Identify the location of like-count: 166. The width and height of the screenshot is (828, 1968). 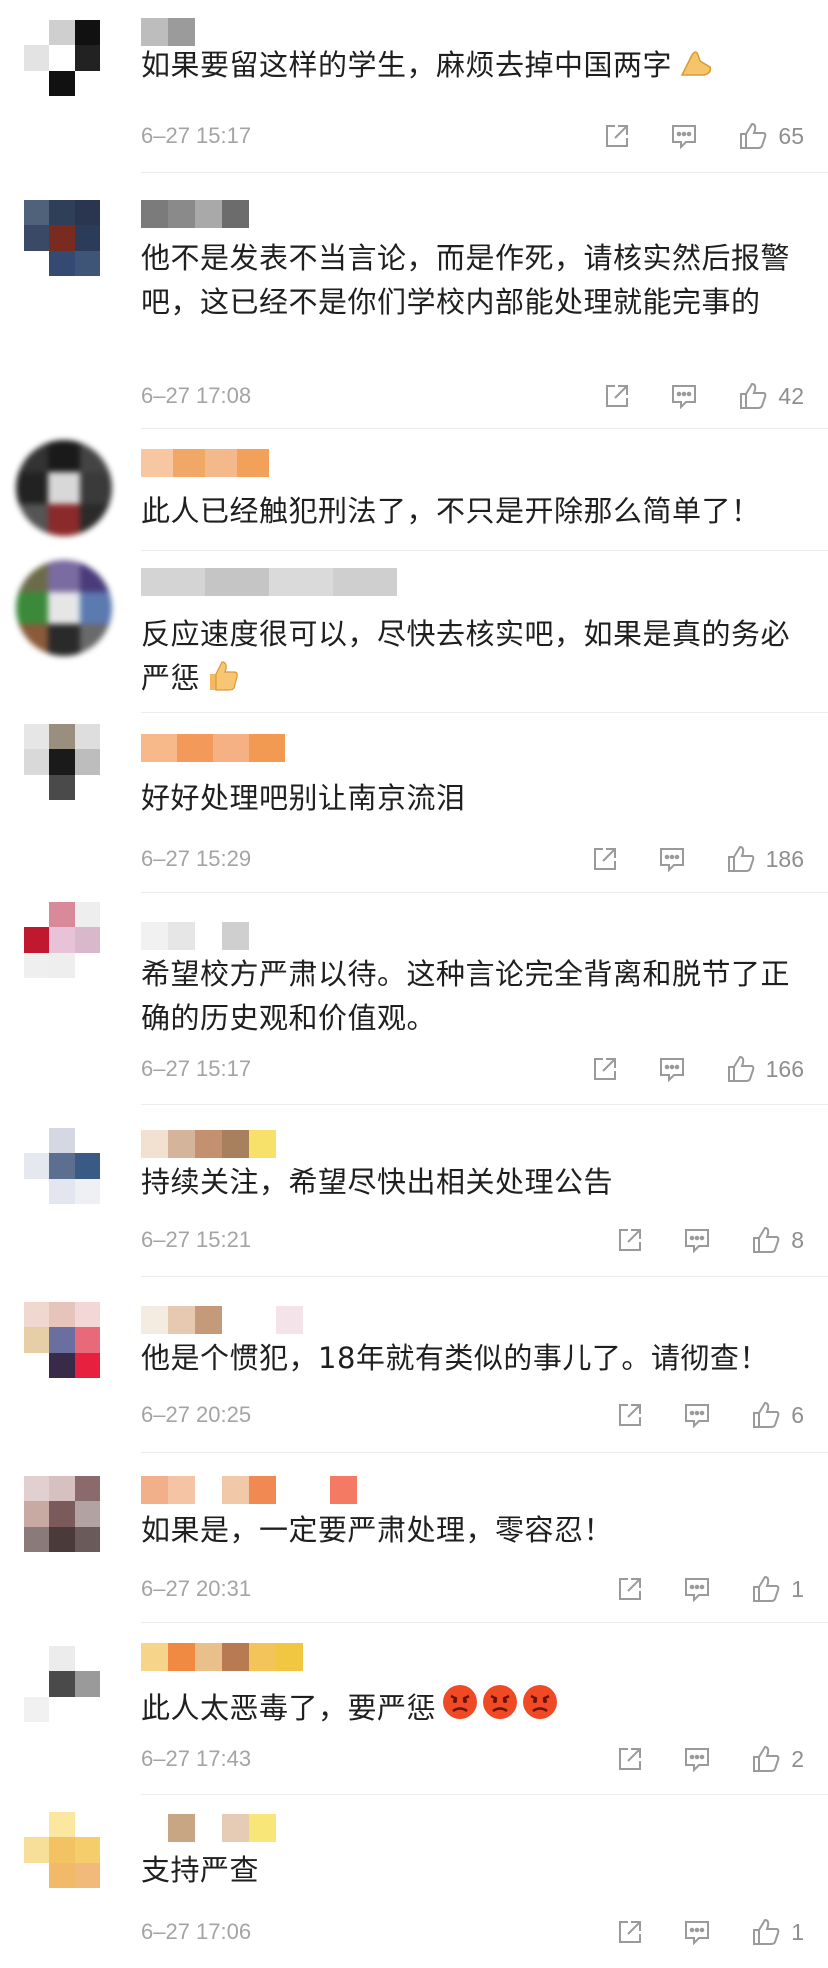
(784, 1068).